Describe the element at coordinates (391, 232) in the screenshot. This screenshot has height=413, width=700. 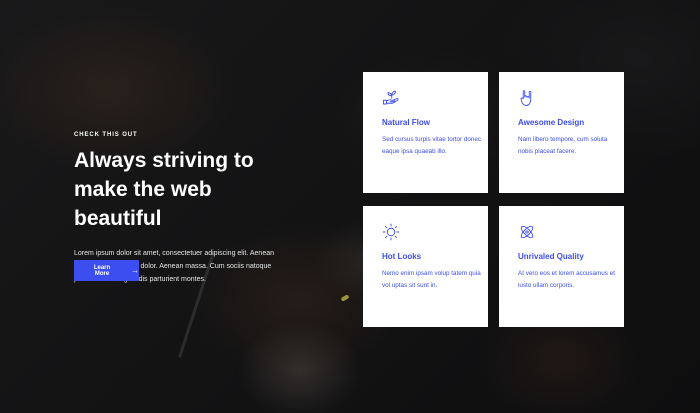
I see `sun-icon` at that location.